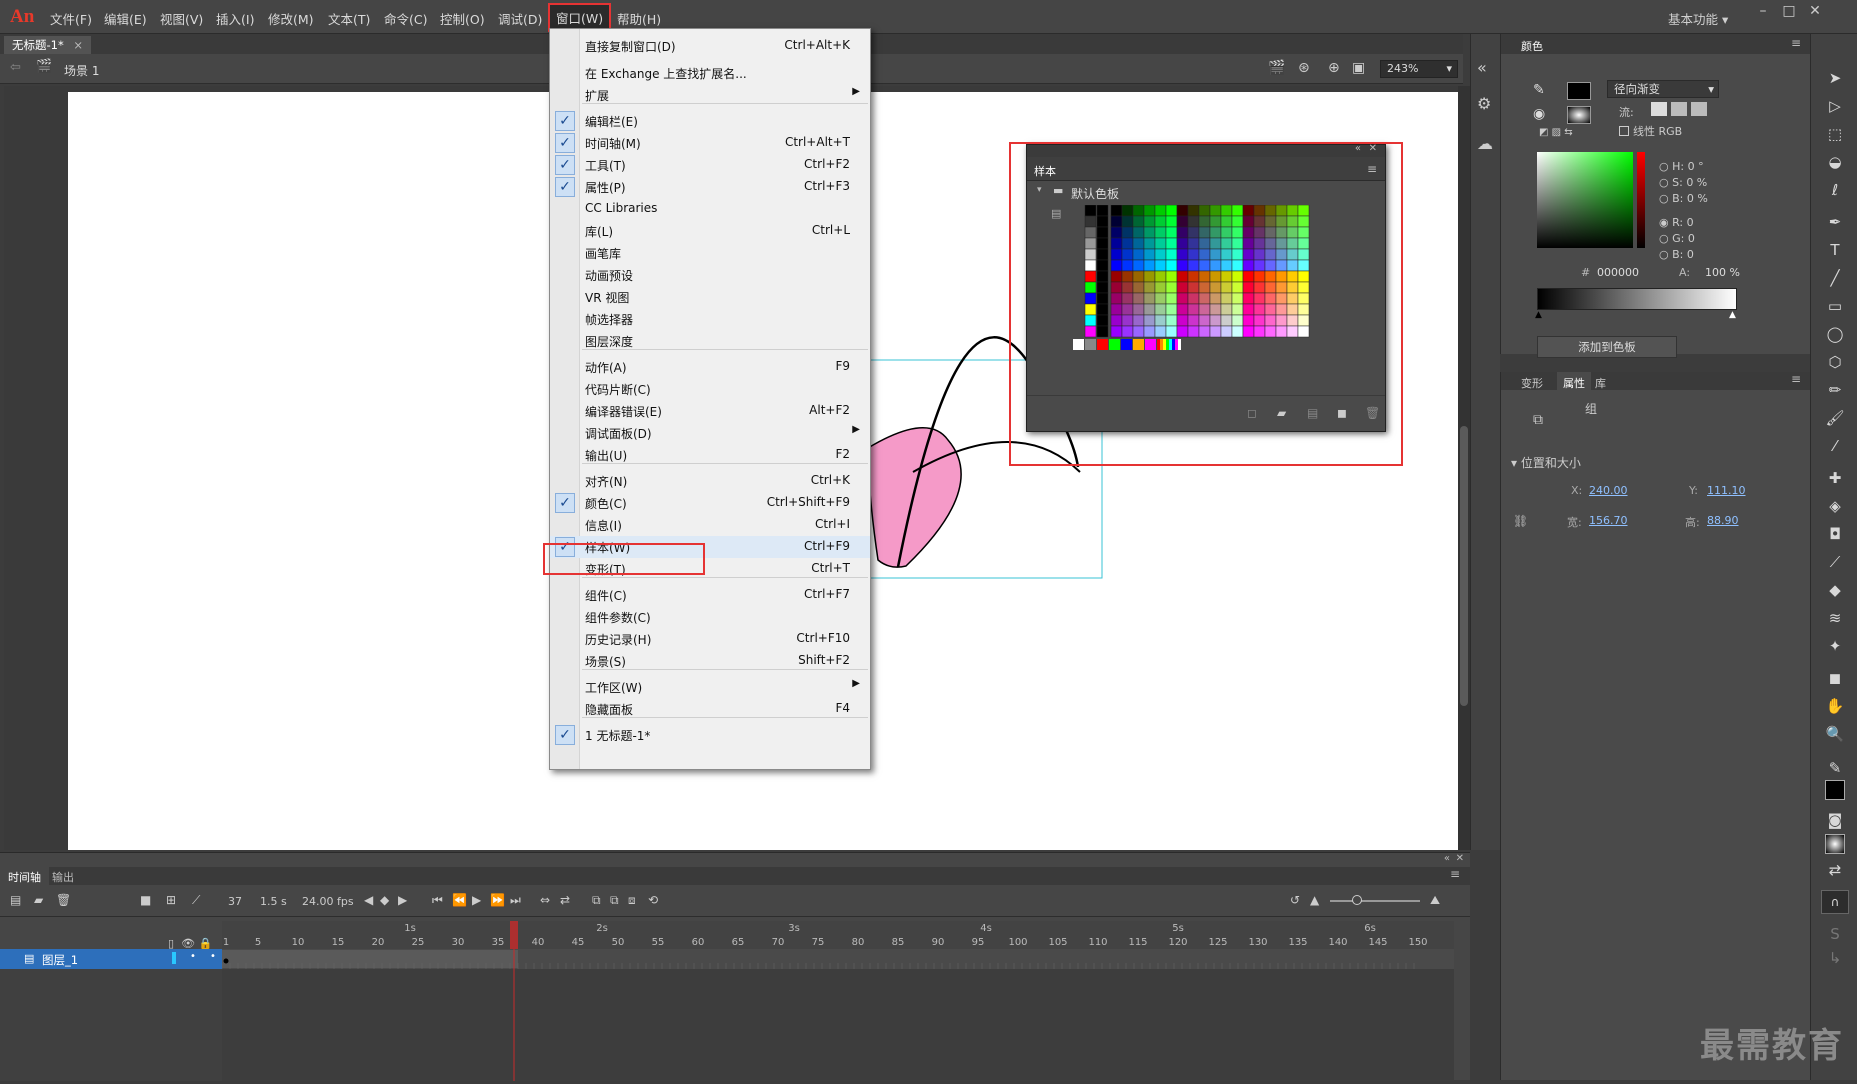 This screenshot has width=1857, height=1084. I want to click on menu-debug: 调试(D), so click(520, 18).